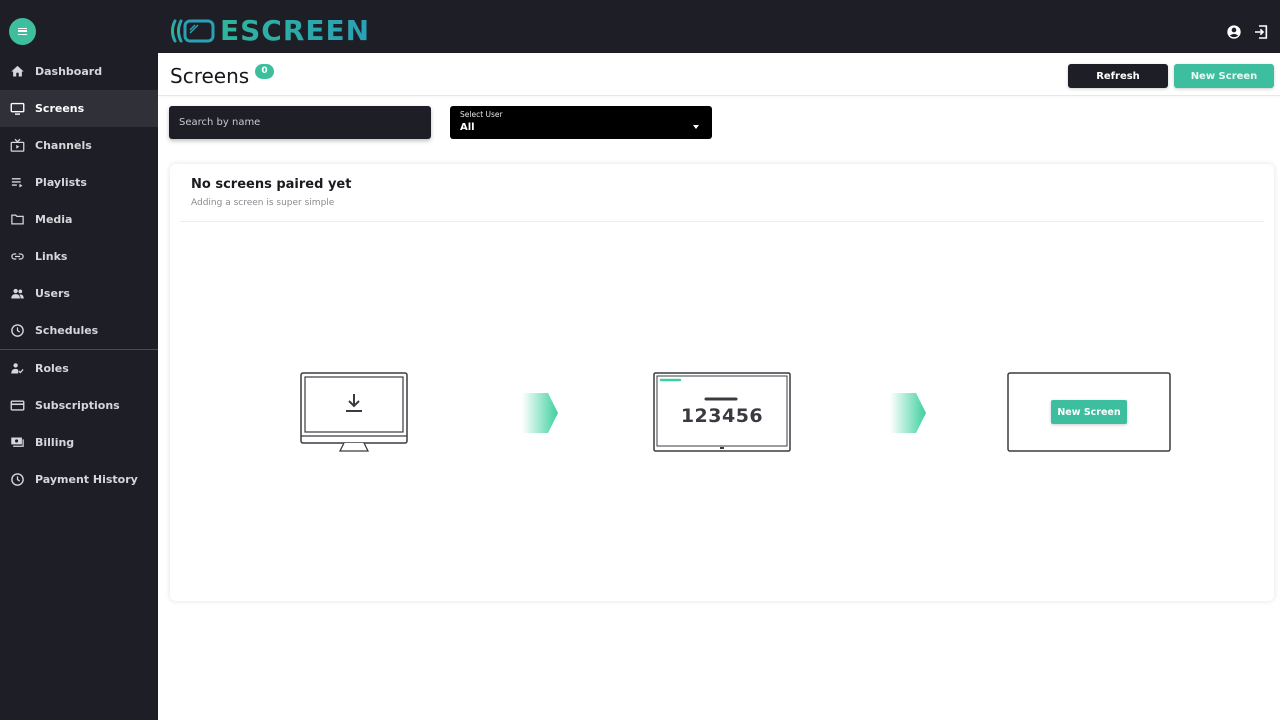 The width and height of the screenshot is (1280, 720). I want to click on sidebar-item-media: Media, so click(79, 219).